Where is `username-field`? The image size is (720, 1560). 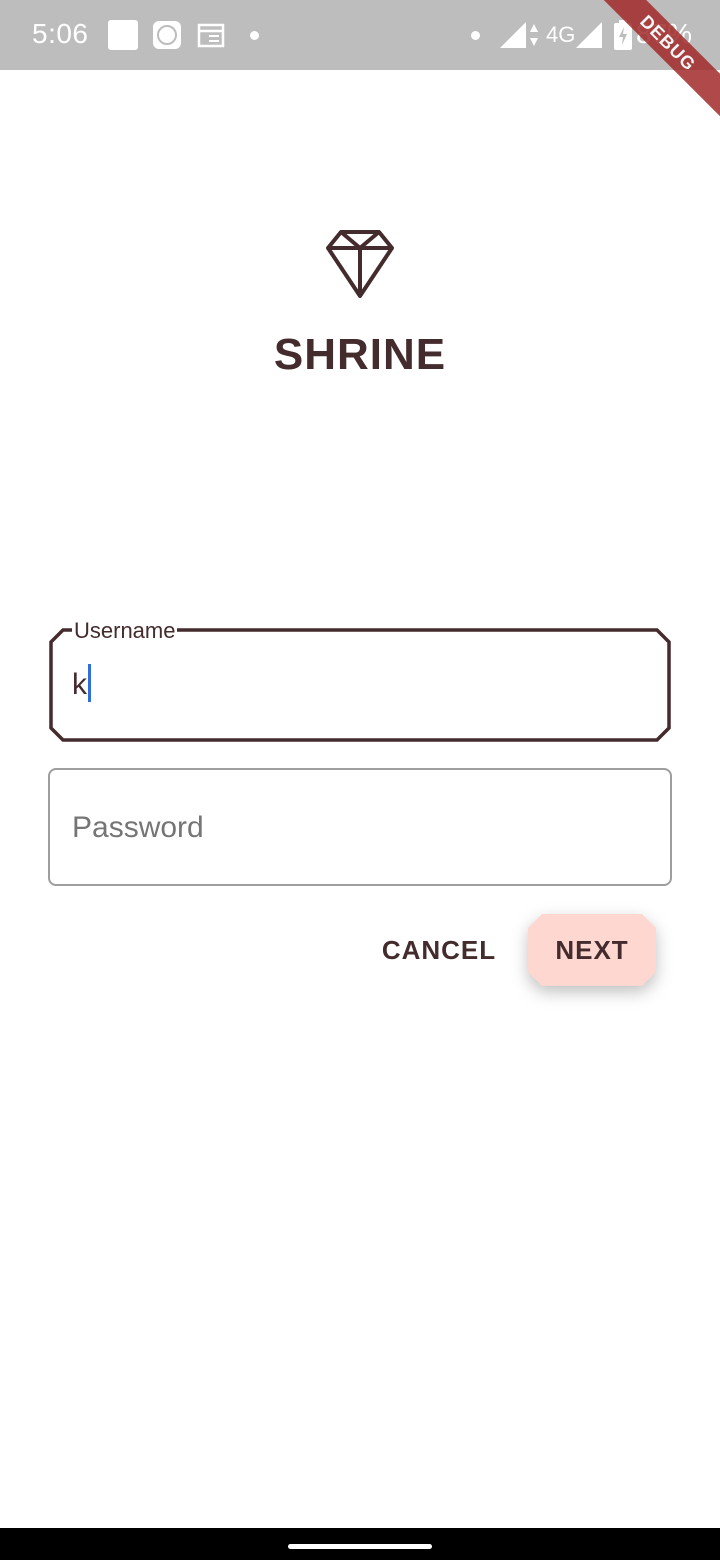 username-field is located at coordinates (360, 685).